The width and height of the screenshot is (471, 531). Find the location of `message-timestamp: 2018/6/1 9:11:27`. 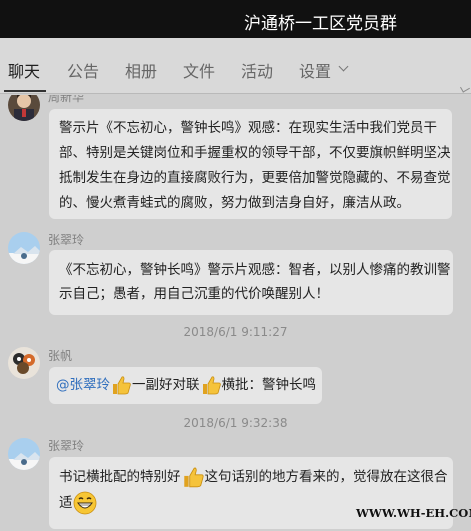

message-timestamp: 2018/6/1 9:11:27 is located at coordinates (235, 332).